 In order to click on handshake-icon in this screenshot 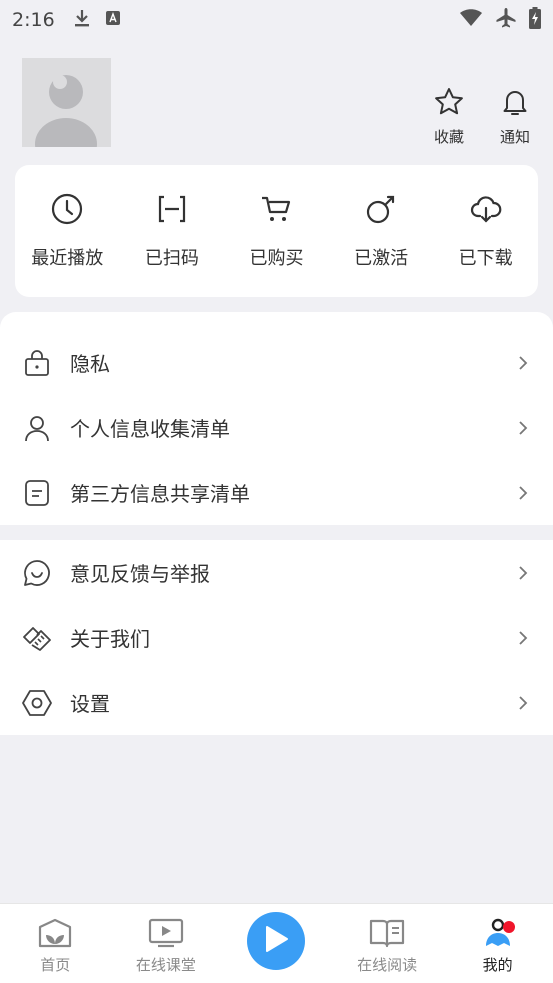, I will do `click(37, 638)`.